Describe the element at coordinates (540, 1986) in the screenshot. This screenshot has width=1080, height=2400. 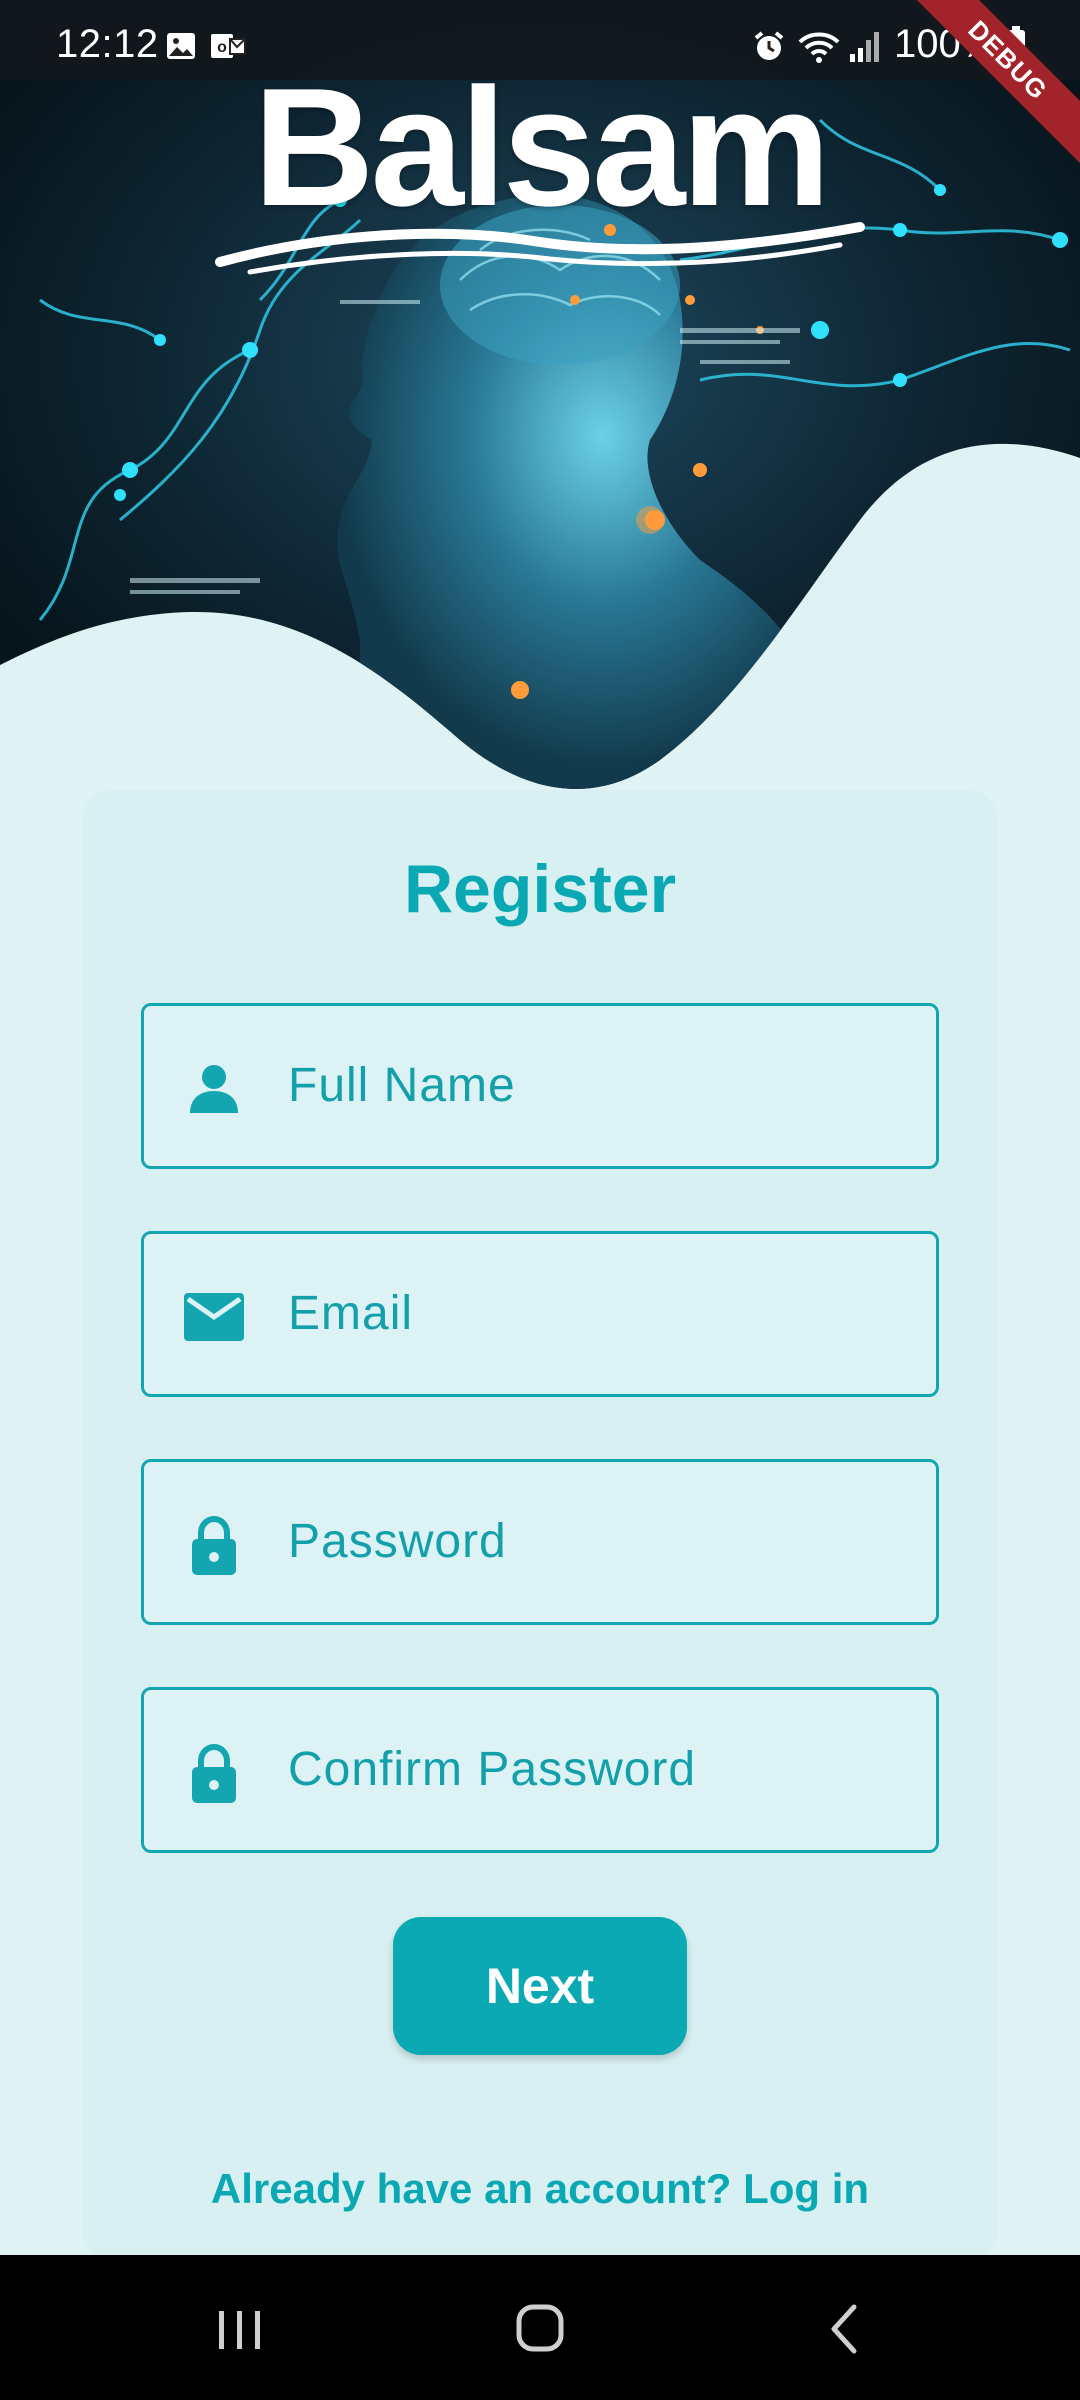
I see `next-button: Next` at that location.